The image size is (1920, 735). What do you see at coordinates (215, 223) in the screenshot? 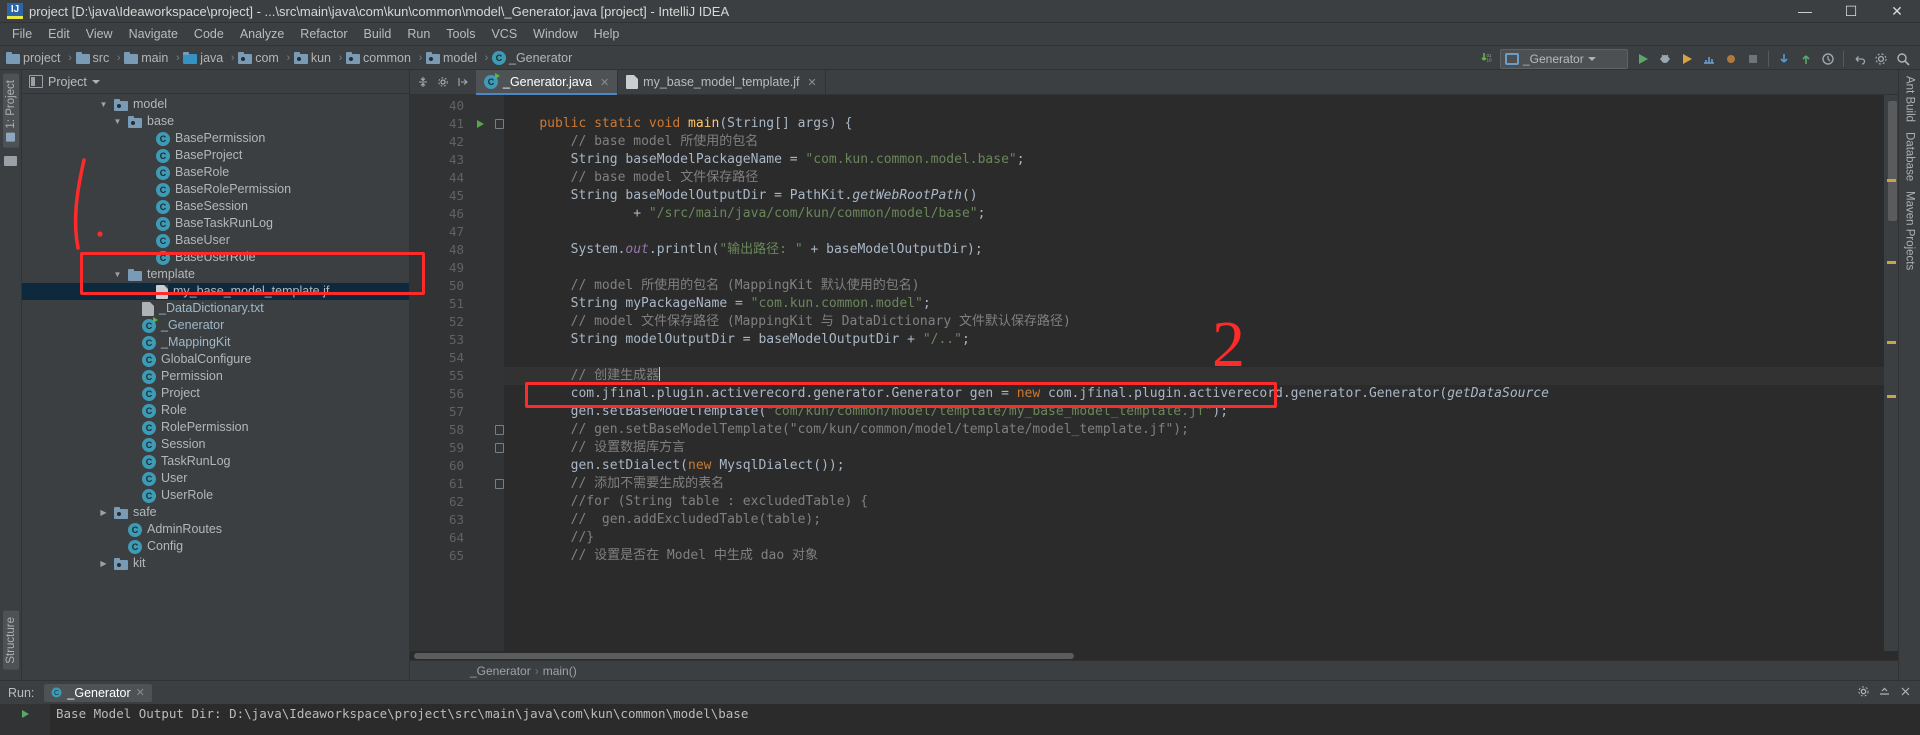
I see `tree-item: ▶CBaseTaskRunLog` at bounding box center [215, 223].